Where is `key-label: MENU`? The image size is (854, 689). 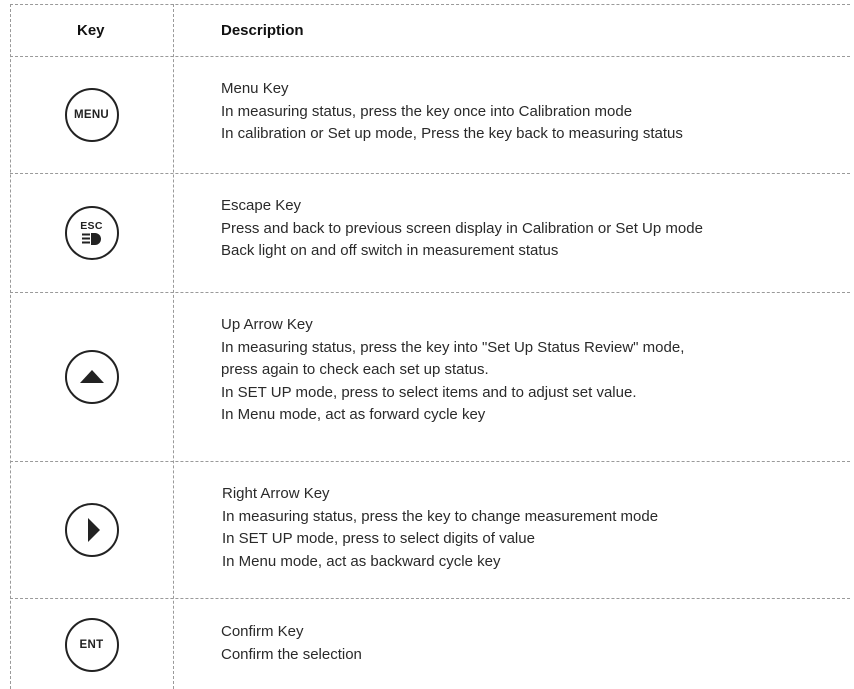
key-label: MENU is located at coordinates (91, 114).